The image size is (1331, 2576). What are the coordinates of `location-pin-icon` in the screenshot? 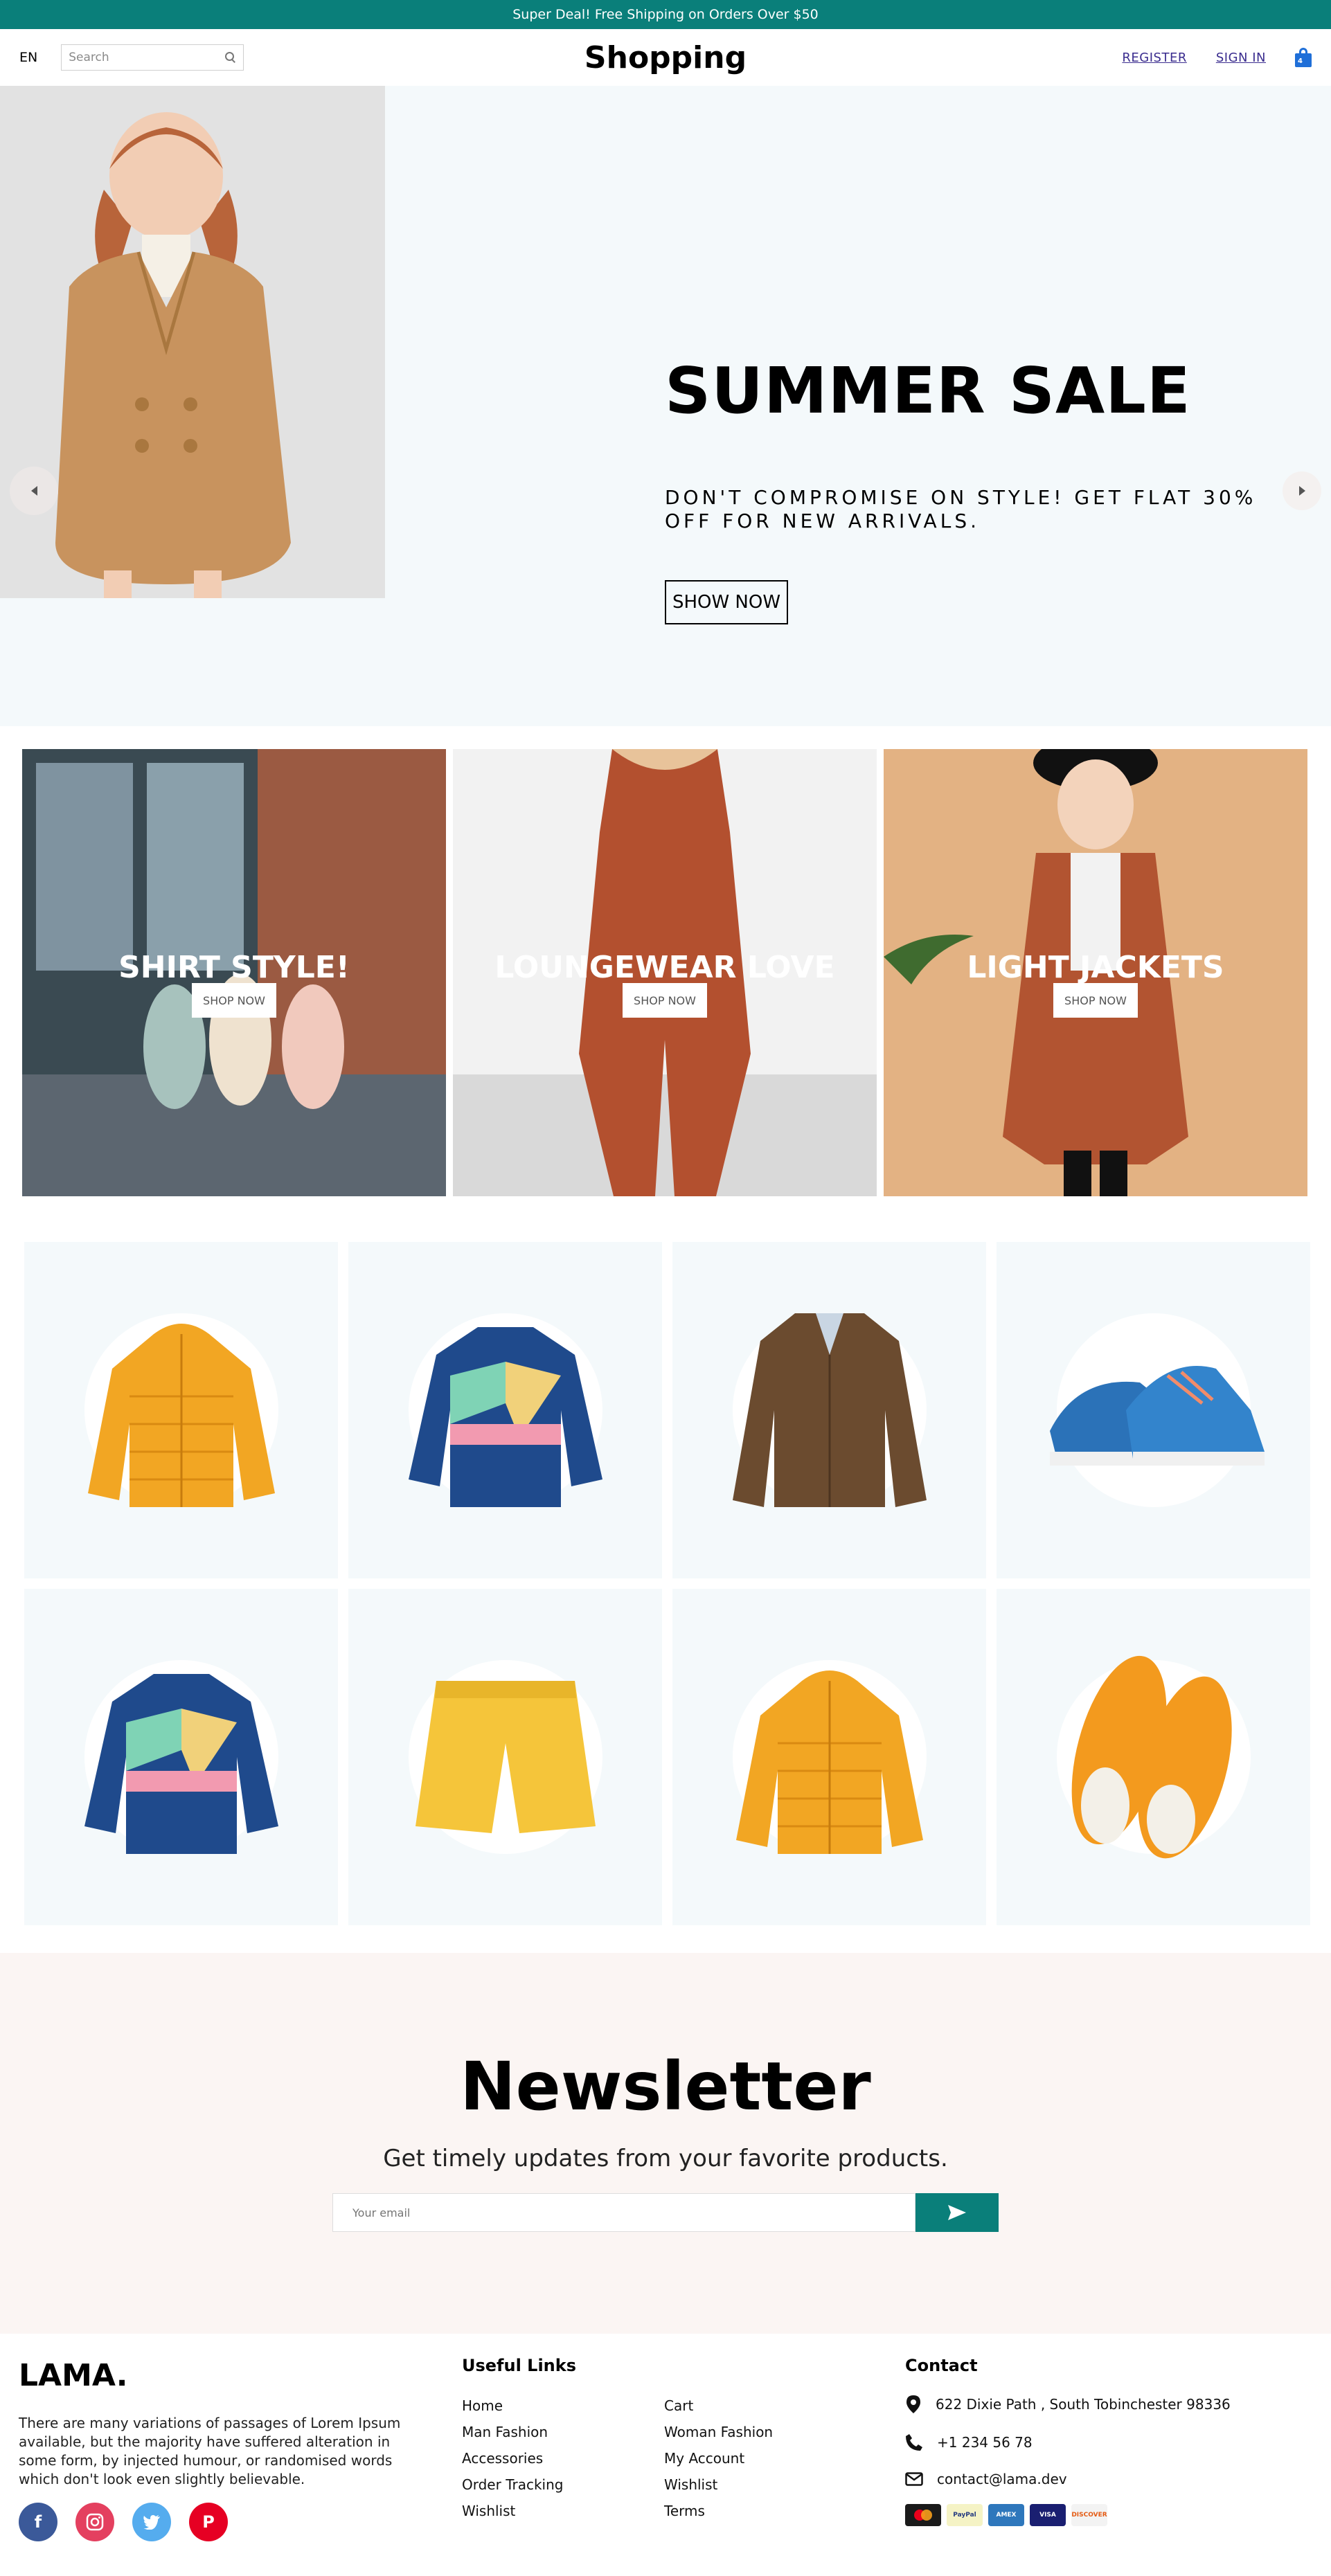 It's located at (913, 2404).